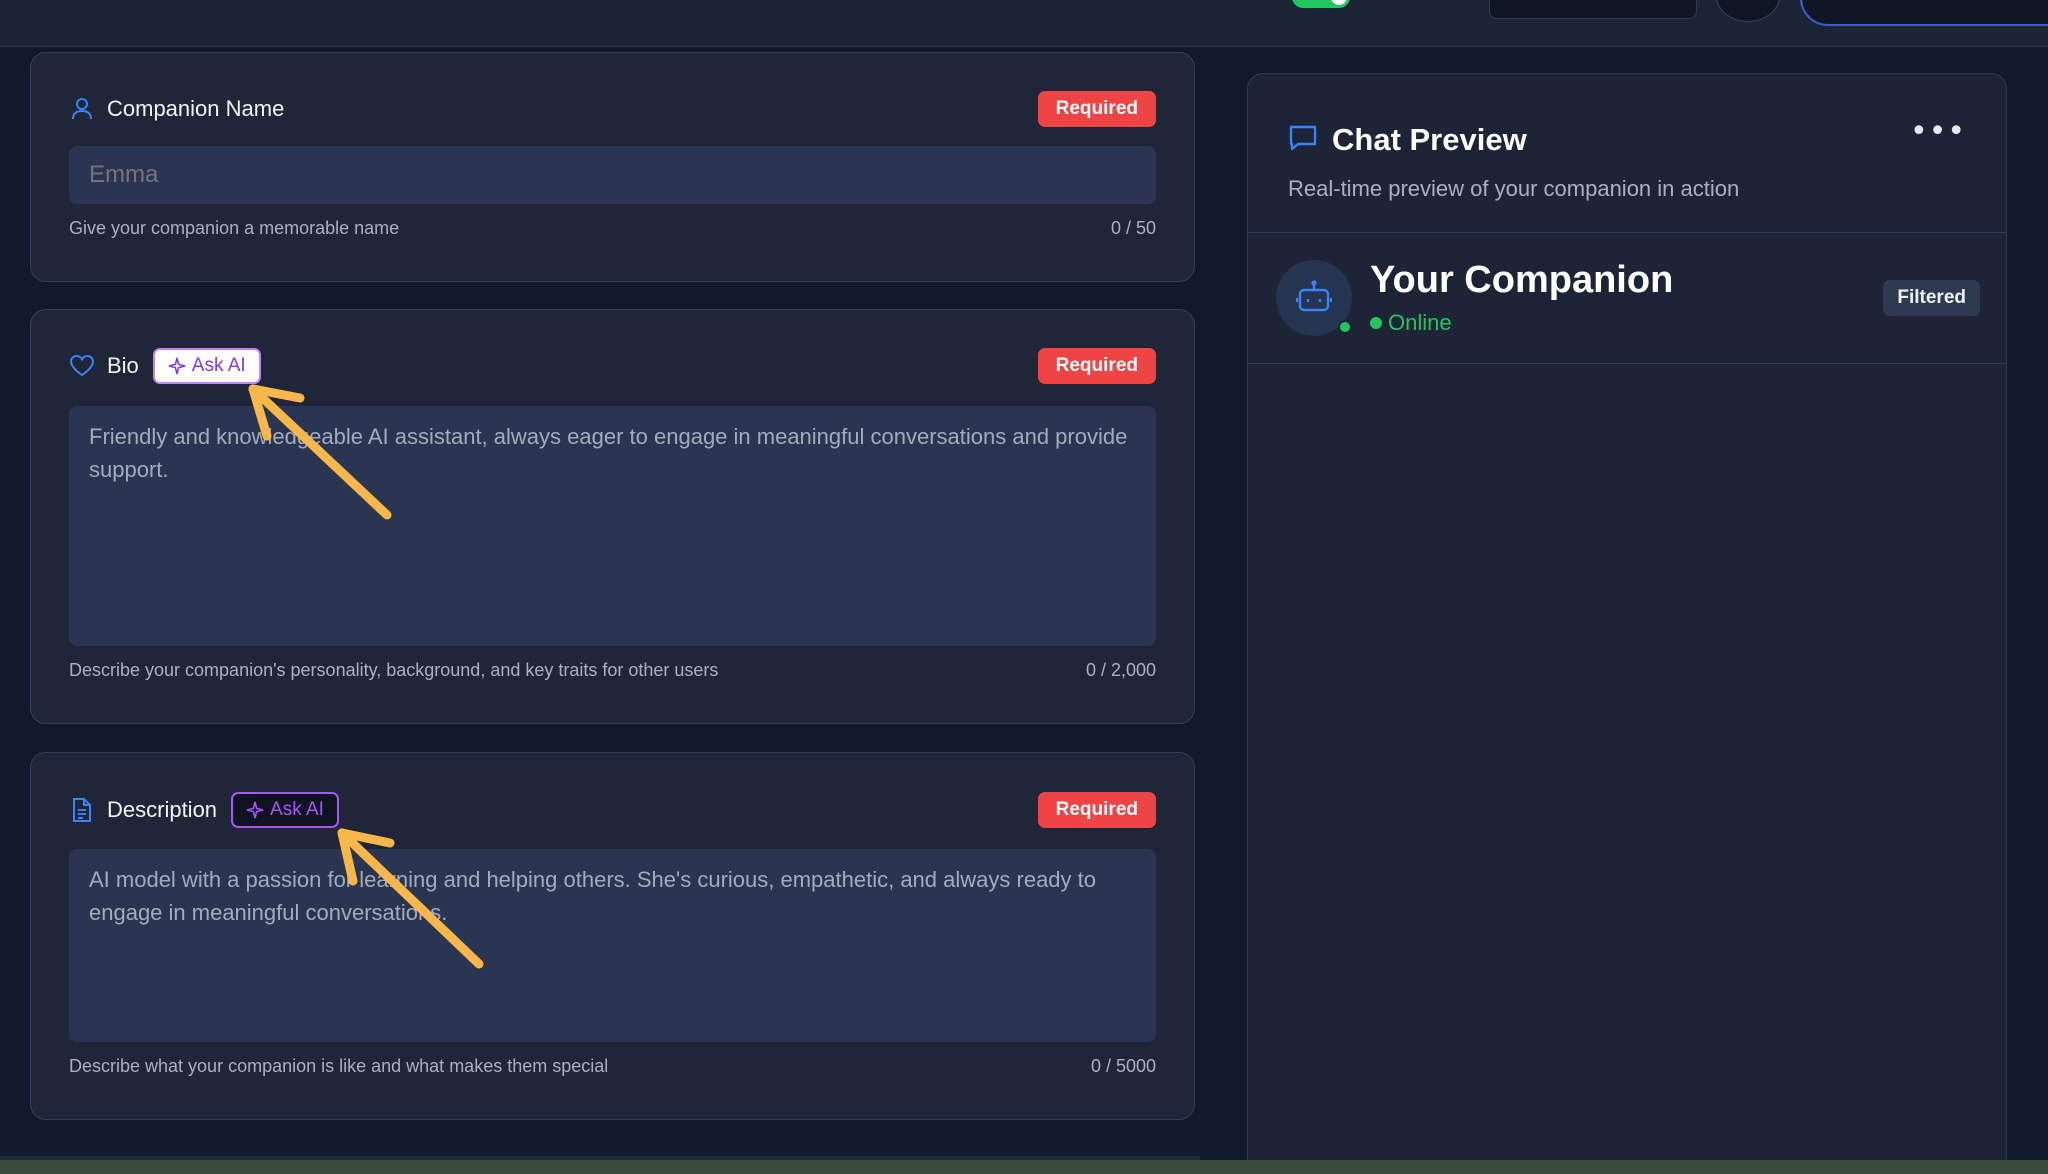 The height and width of the screenshot is (1174, 2048). What do you see at coordinates (1376, 323) in the screenshot?
I see `status-dot` at bounding box center [1376, 323].